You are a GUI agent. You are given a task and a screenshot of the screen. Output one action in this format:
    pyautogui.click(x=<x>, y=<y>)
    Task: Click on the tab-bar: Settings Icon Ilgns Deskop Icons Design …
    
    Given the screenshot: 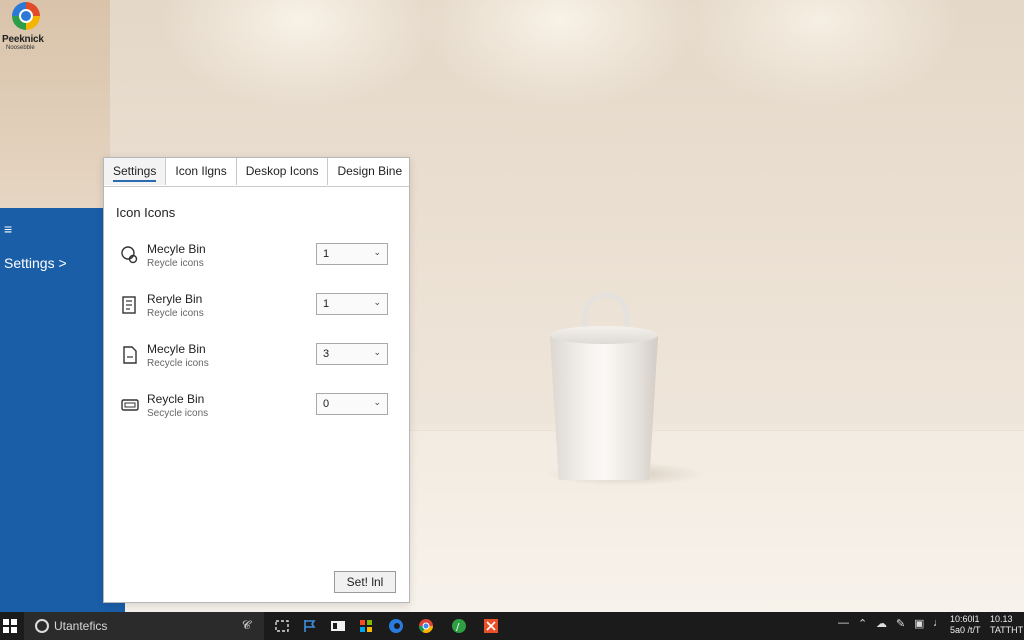 What is the action you would take?
    pyautogui.click(x=256, y=172)
    